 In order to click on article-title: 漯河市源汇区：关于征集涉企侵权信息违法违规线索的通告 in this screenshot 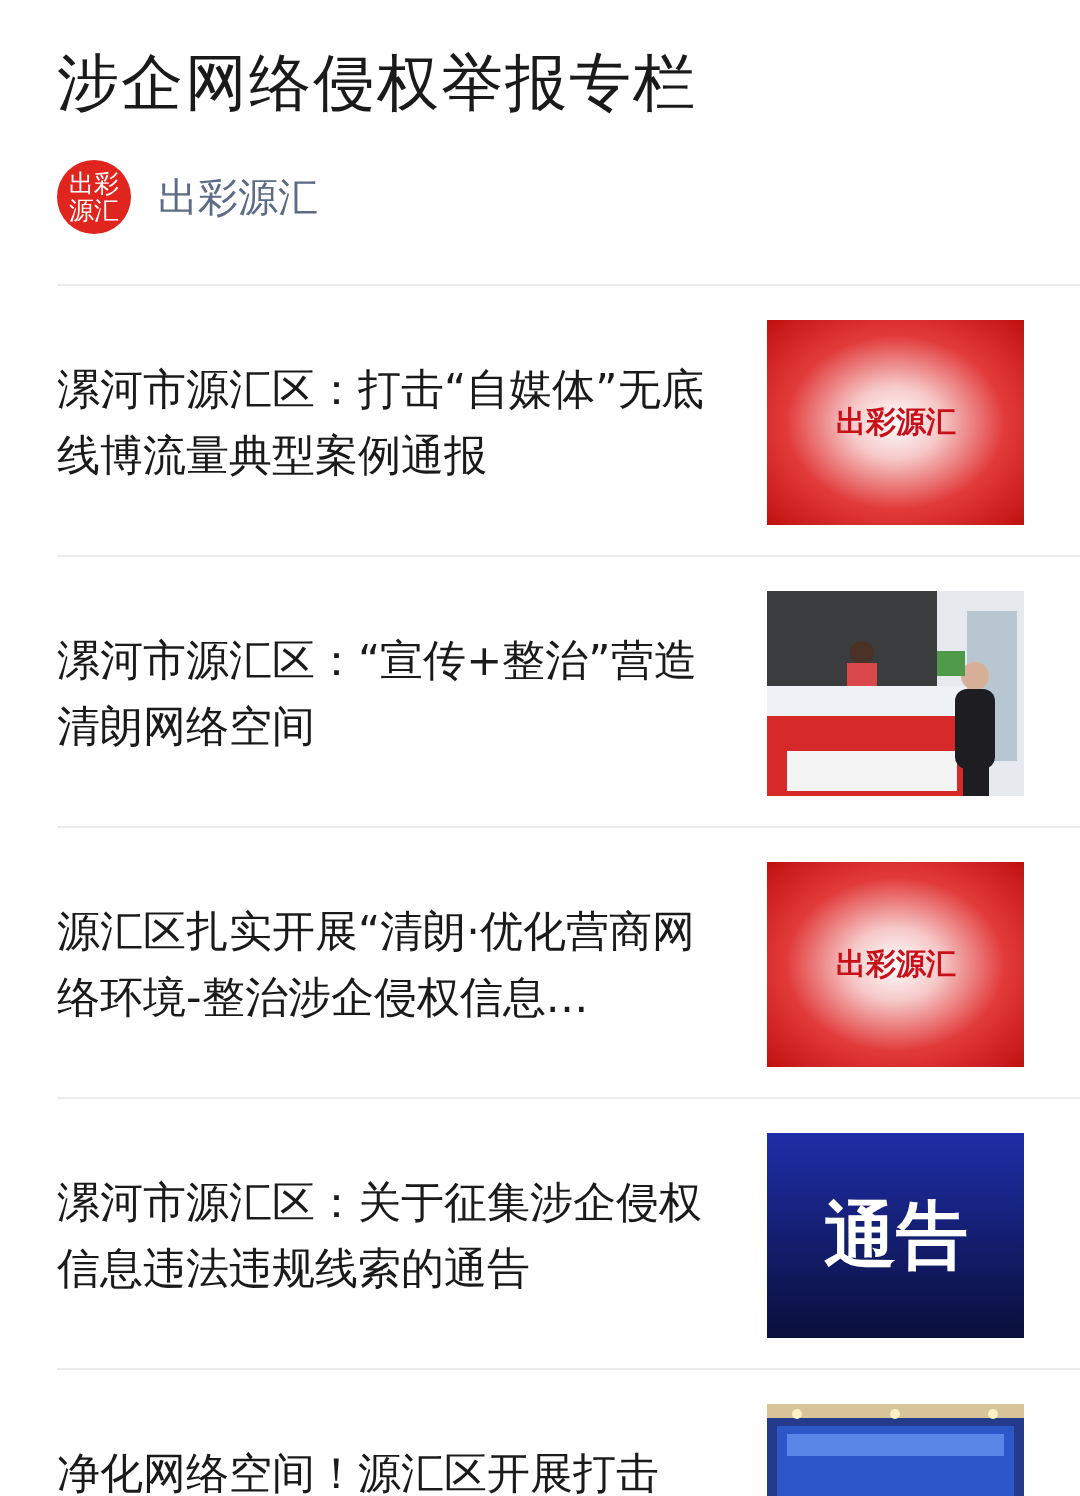, I will do `click(380, 1235)`.